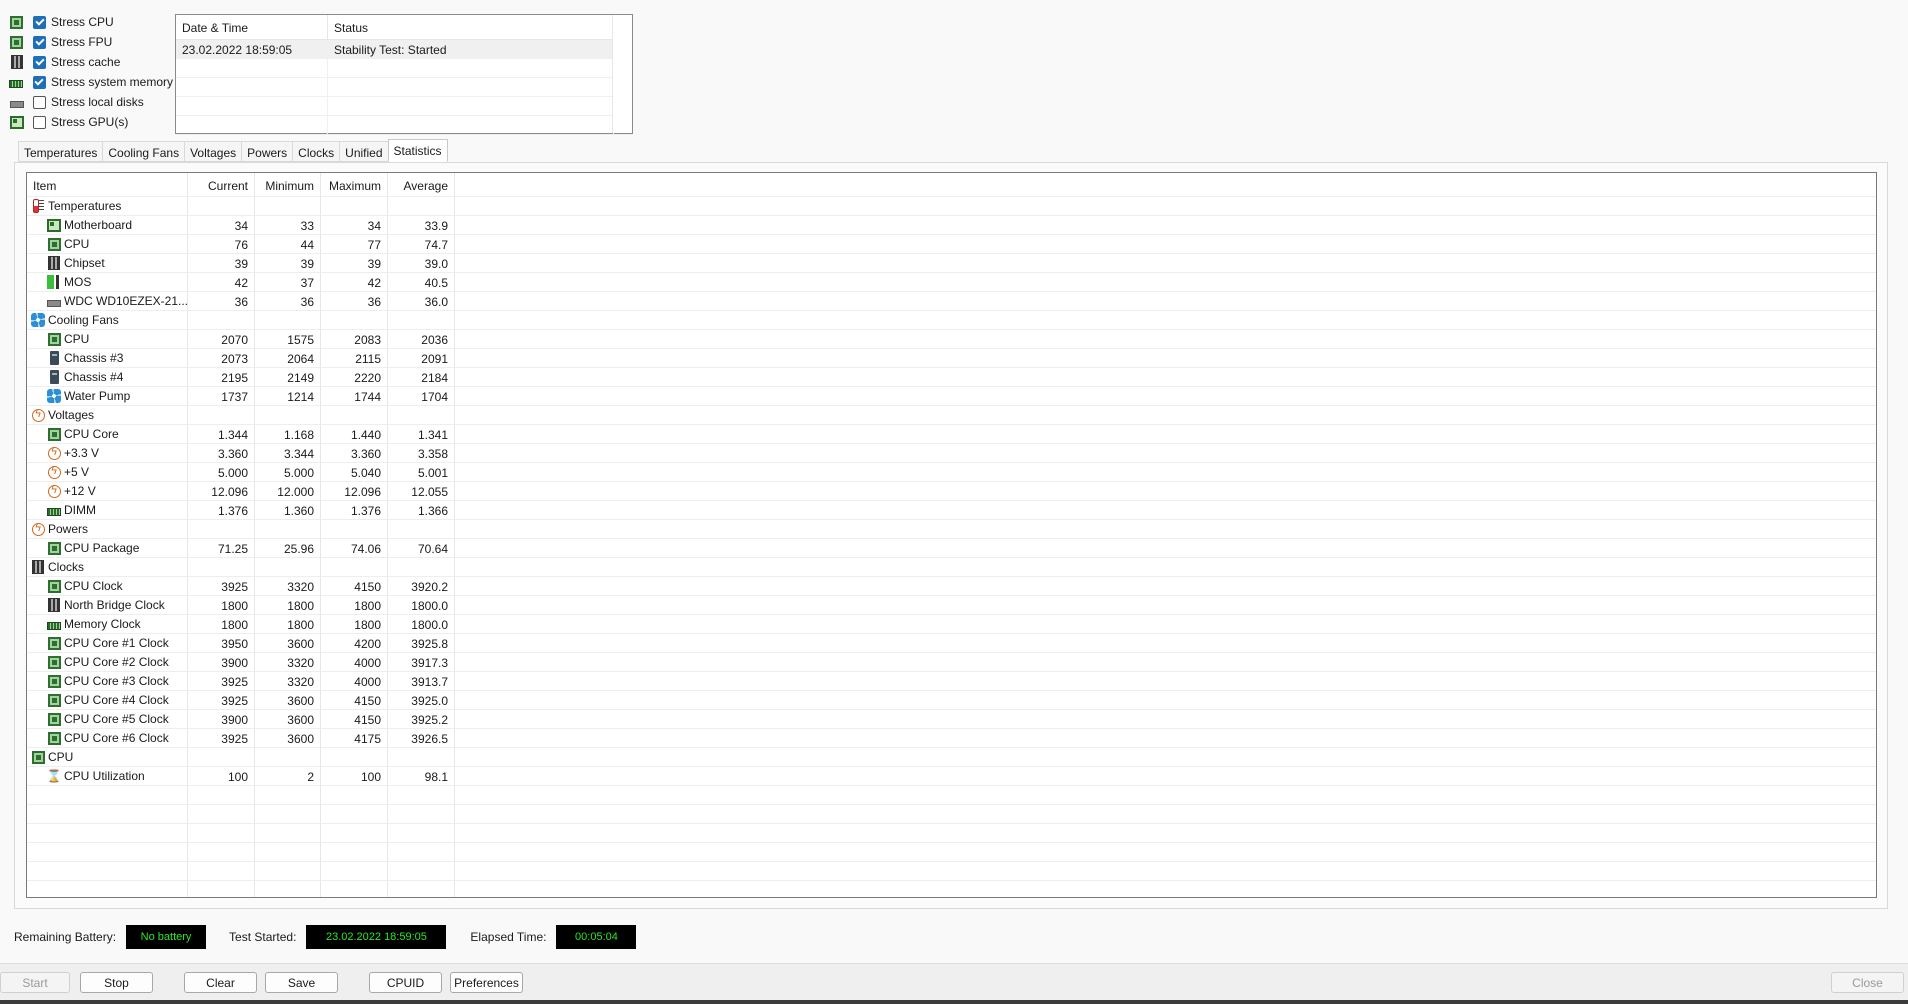 The image size is (1908, 1004). What do you see at coordinates (421, 184) in the screenshot?
I see `header-average: Average` at bounding box center [421, 184].